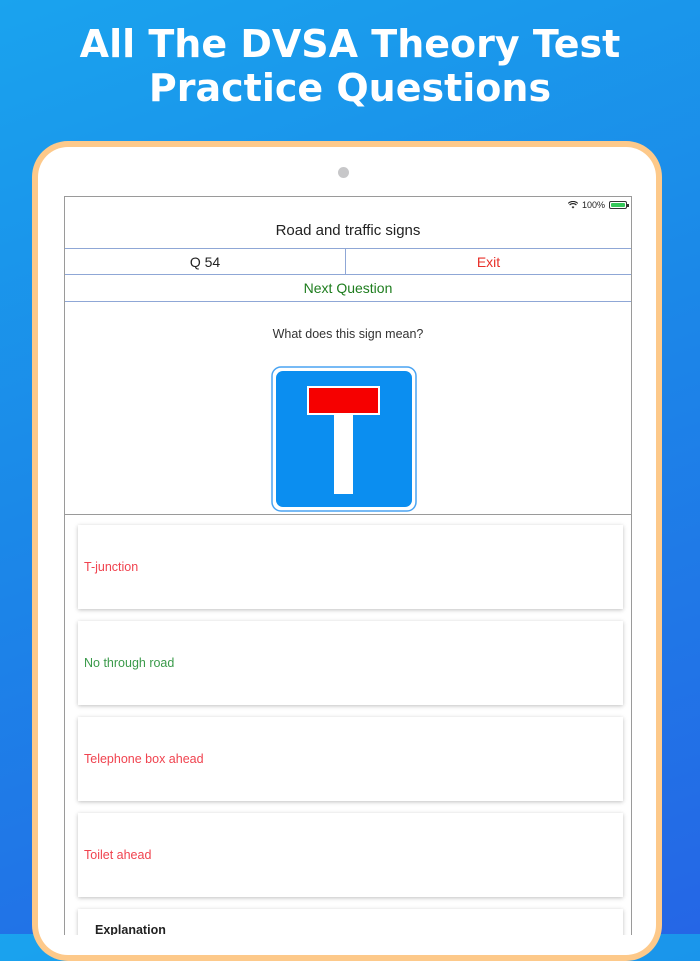 This screenshot has width=700, height=961. I want to click on answer-label: T-junction, so click(111, 567).